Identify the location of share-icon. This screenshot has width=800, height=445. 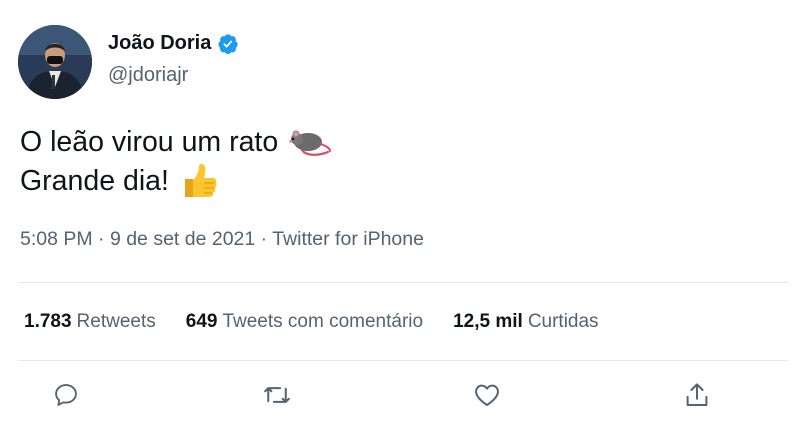
(697, 394).